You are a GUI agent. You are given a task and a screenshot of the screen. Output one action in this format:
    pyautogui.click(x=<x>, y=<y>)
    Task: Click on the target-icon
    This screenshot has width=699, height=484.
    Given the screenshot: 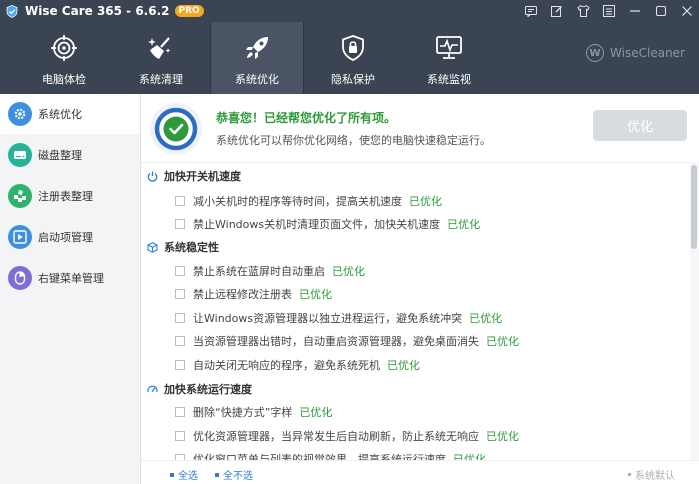 What is the action you would take?
    pyautogui.click(x=64, y=48)
    